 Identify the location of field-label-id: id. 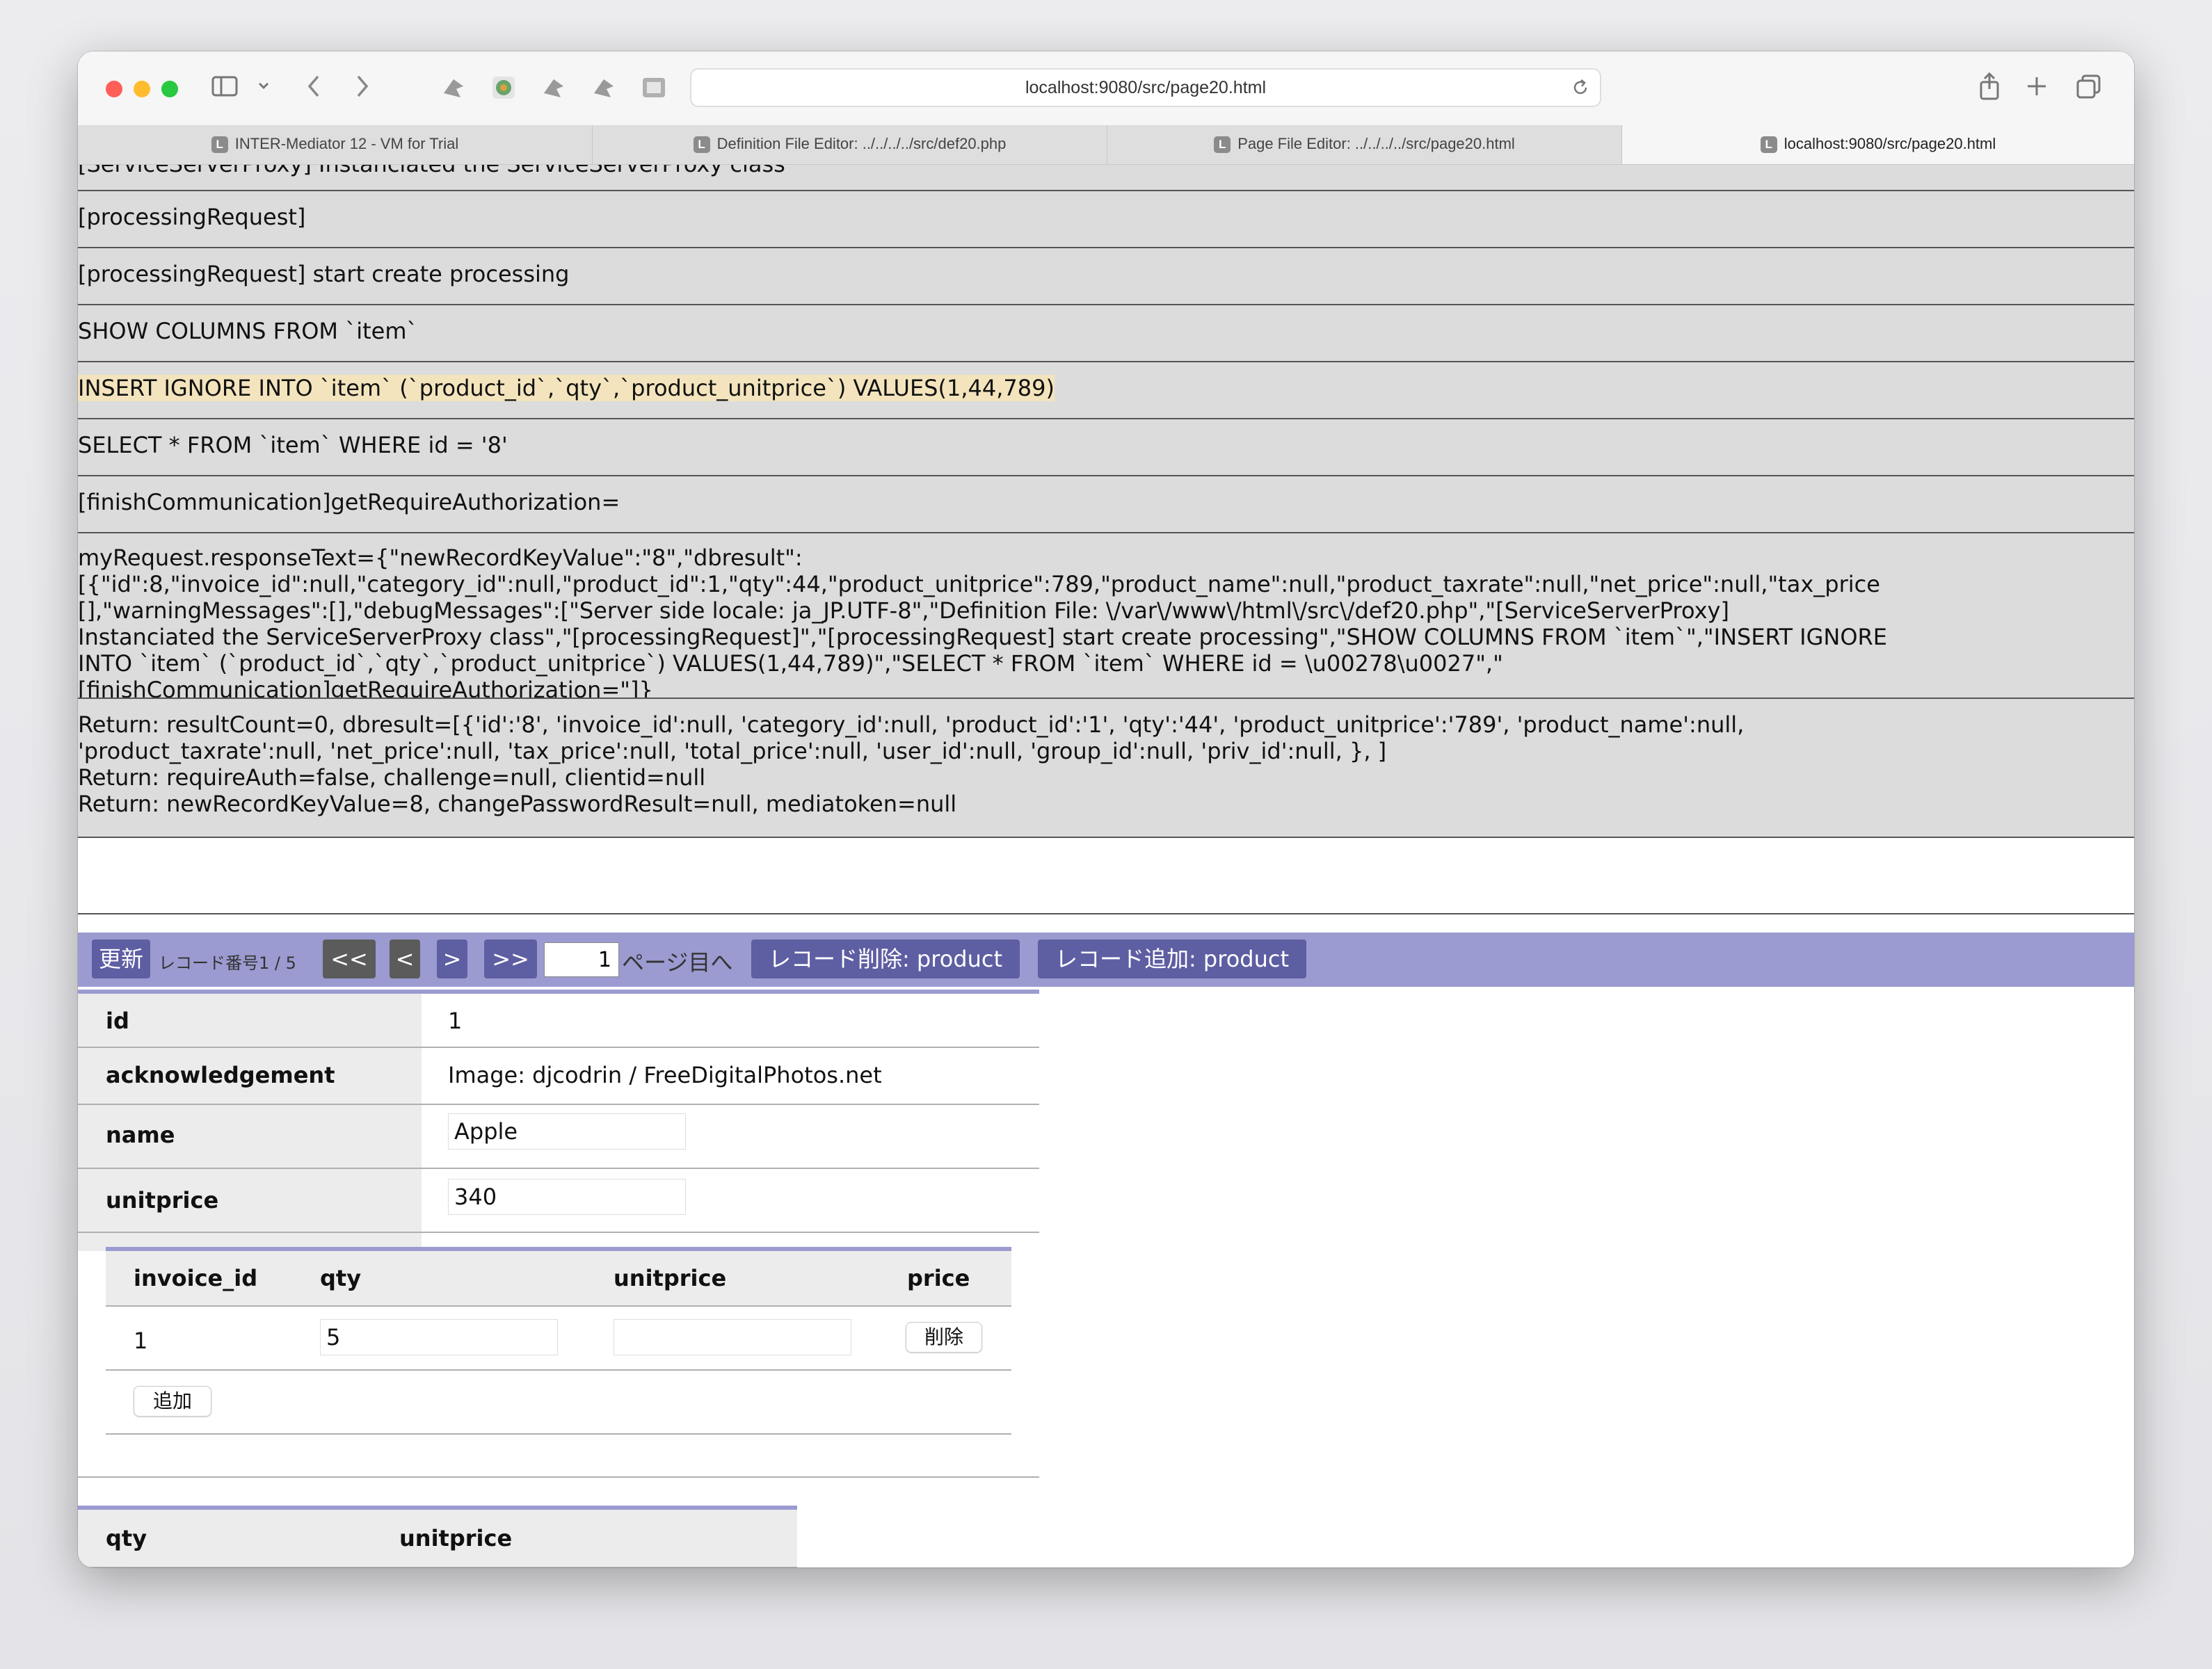
(117, 1021).